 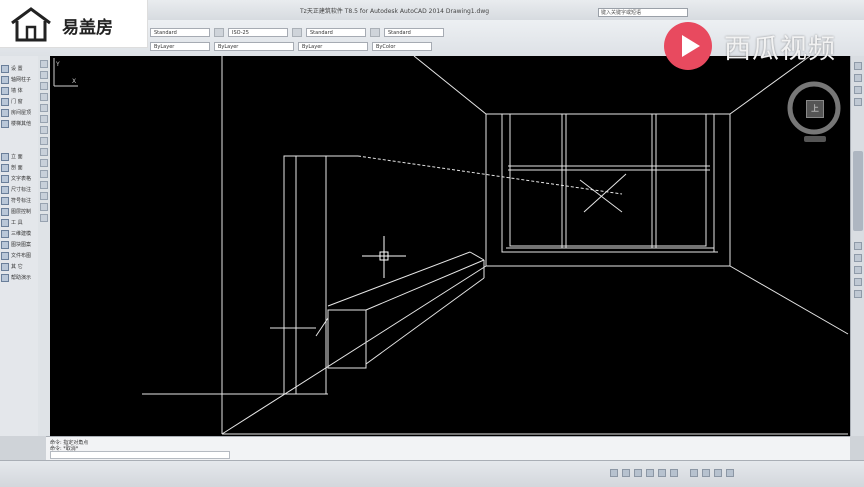 I want to click on showmotion-icon, so click(x=858, y=246).